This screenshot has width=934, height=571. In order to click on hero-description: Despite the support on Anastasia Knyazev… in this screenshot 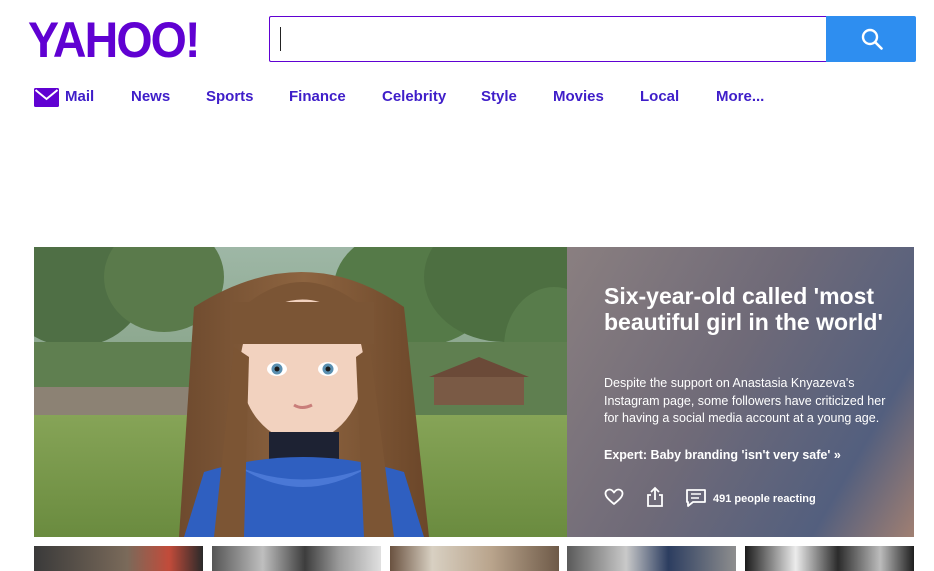, I will do `click(745, 400)`.